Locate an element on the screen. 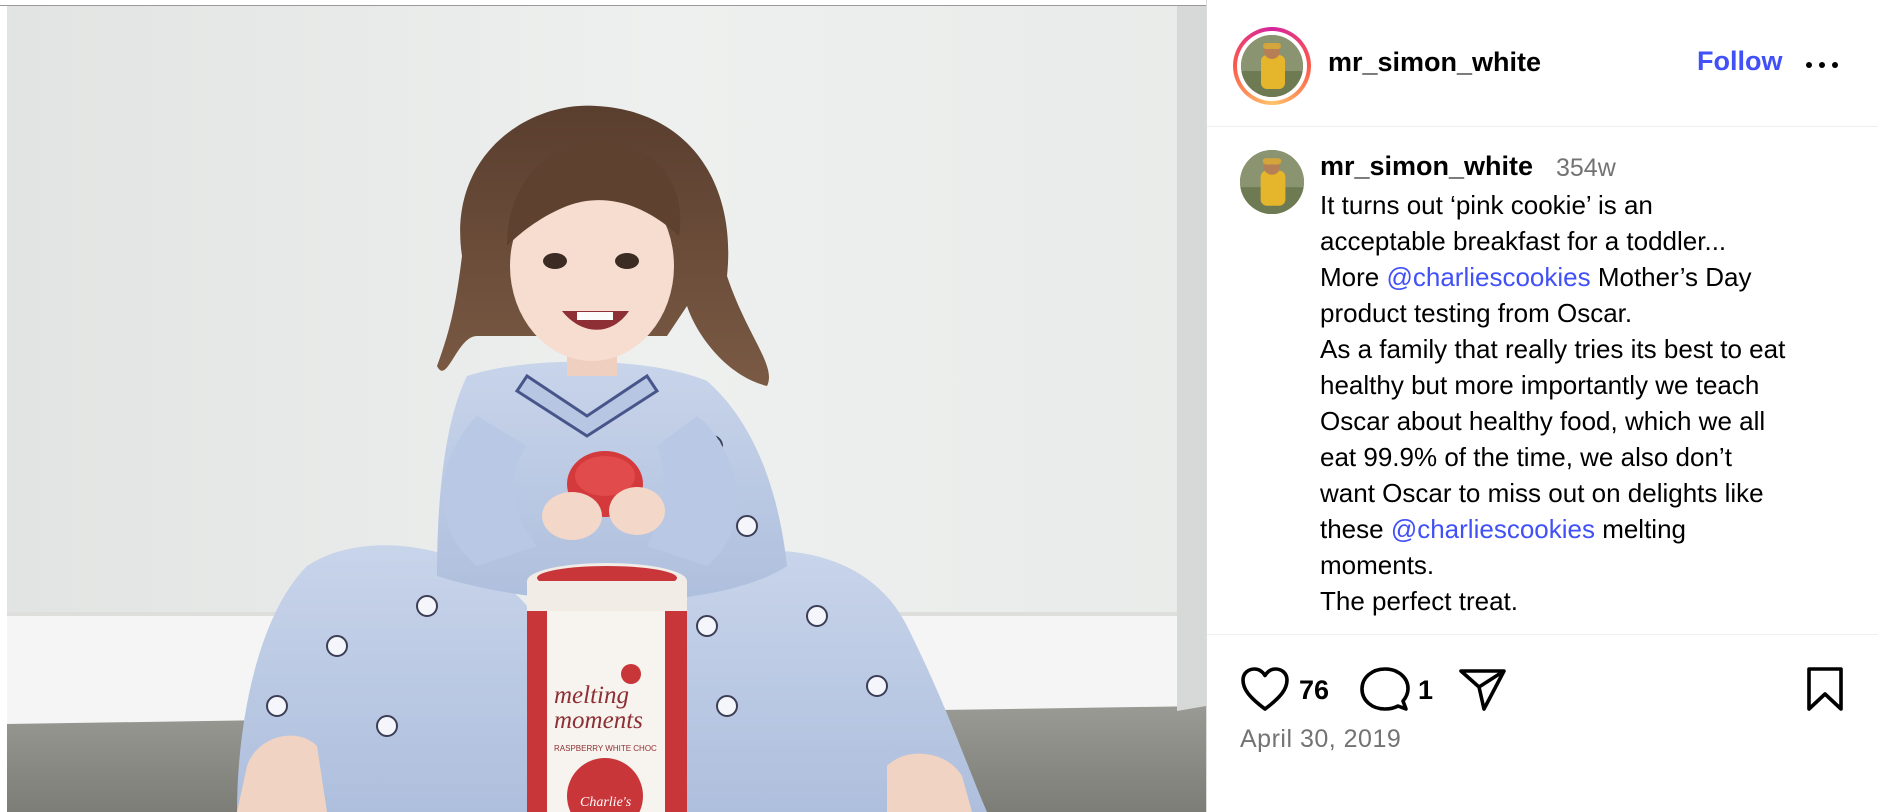 The height and width of the screenshot is (812, 1878). caption-line: product testing from Oscar. is located at coordinates (1585, 313).